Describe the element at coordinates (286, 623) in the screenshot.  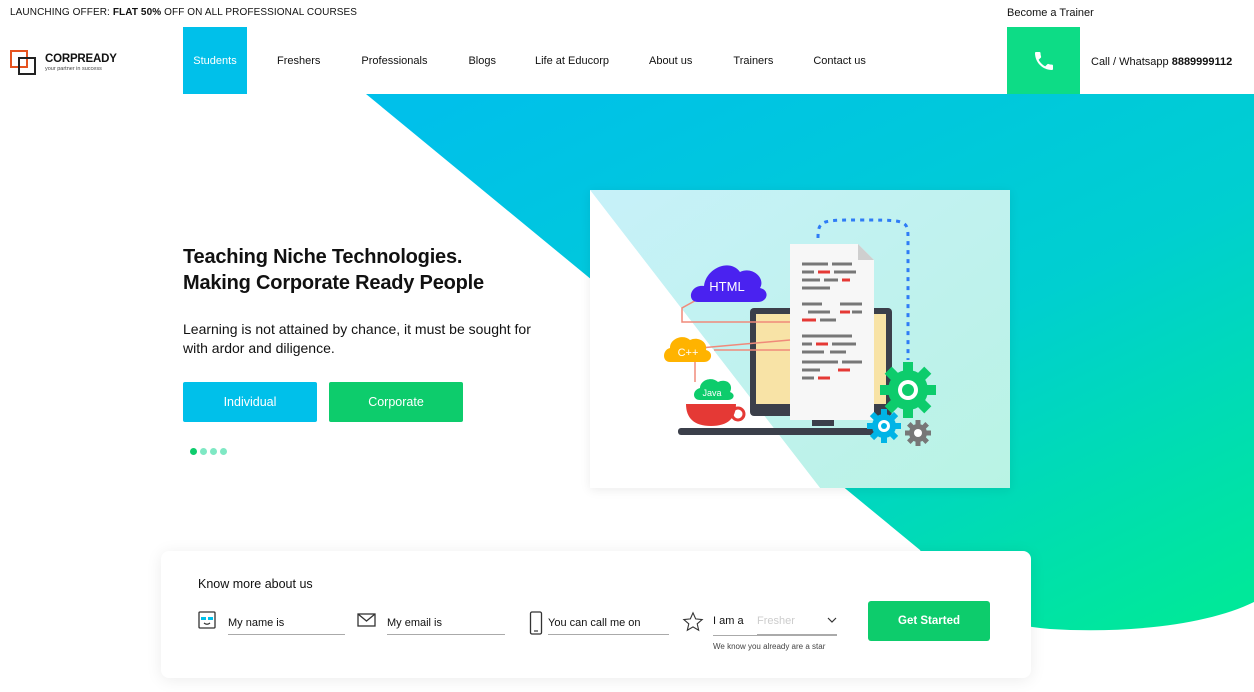
I see `name-input` at that location.